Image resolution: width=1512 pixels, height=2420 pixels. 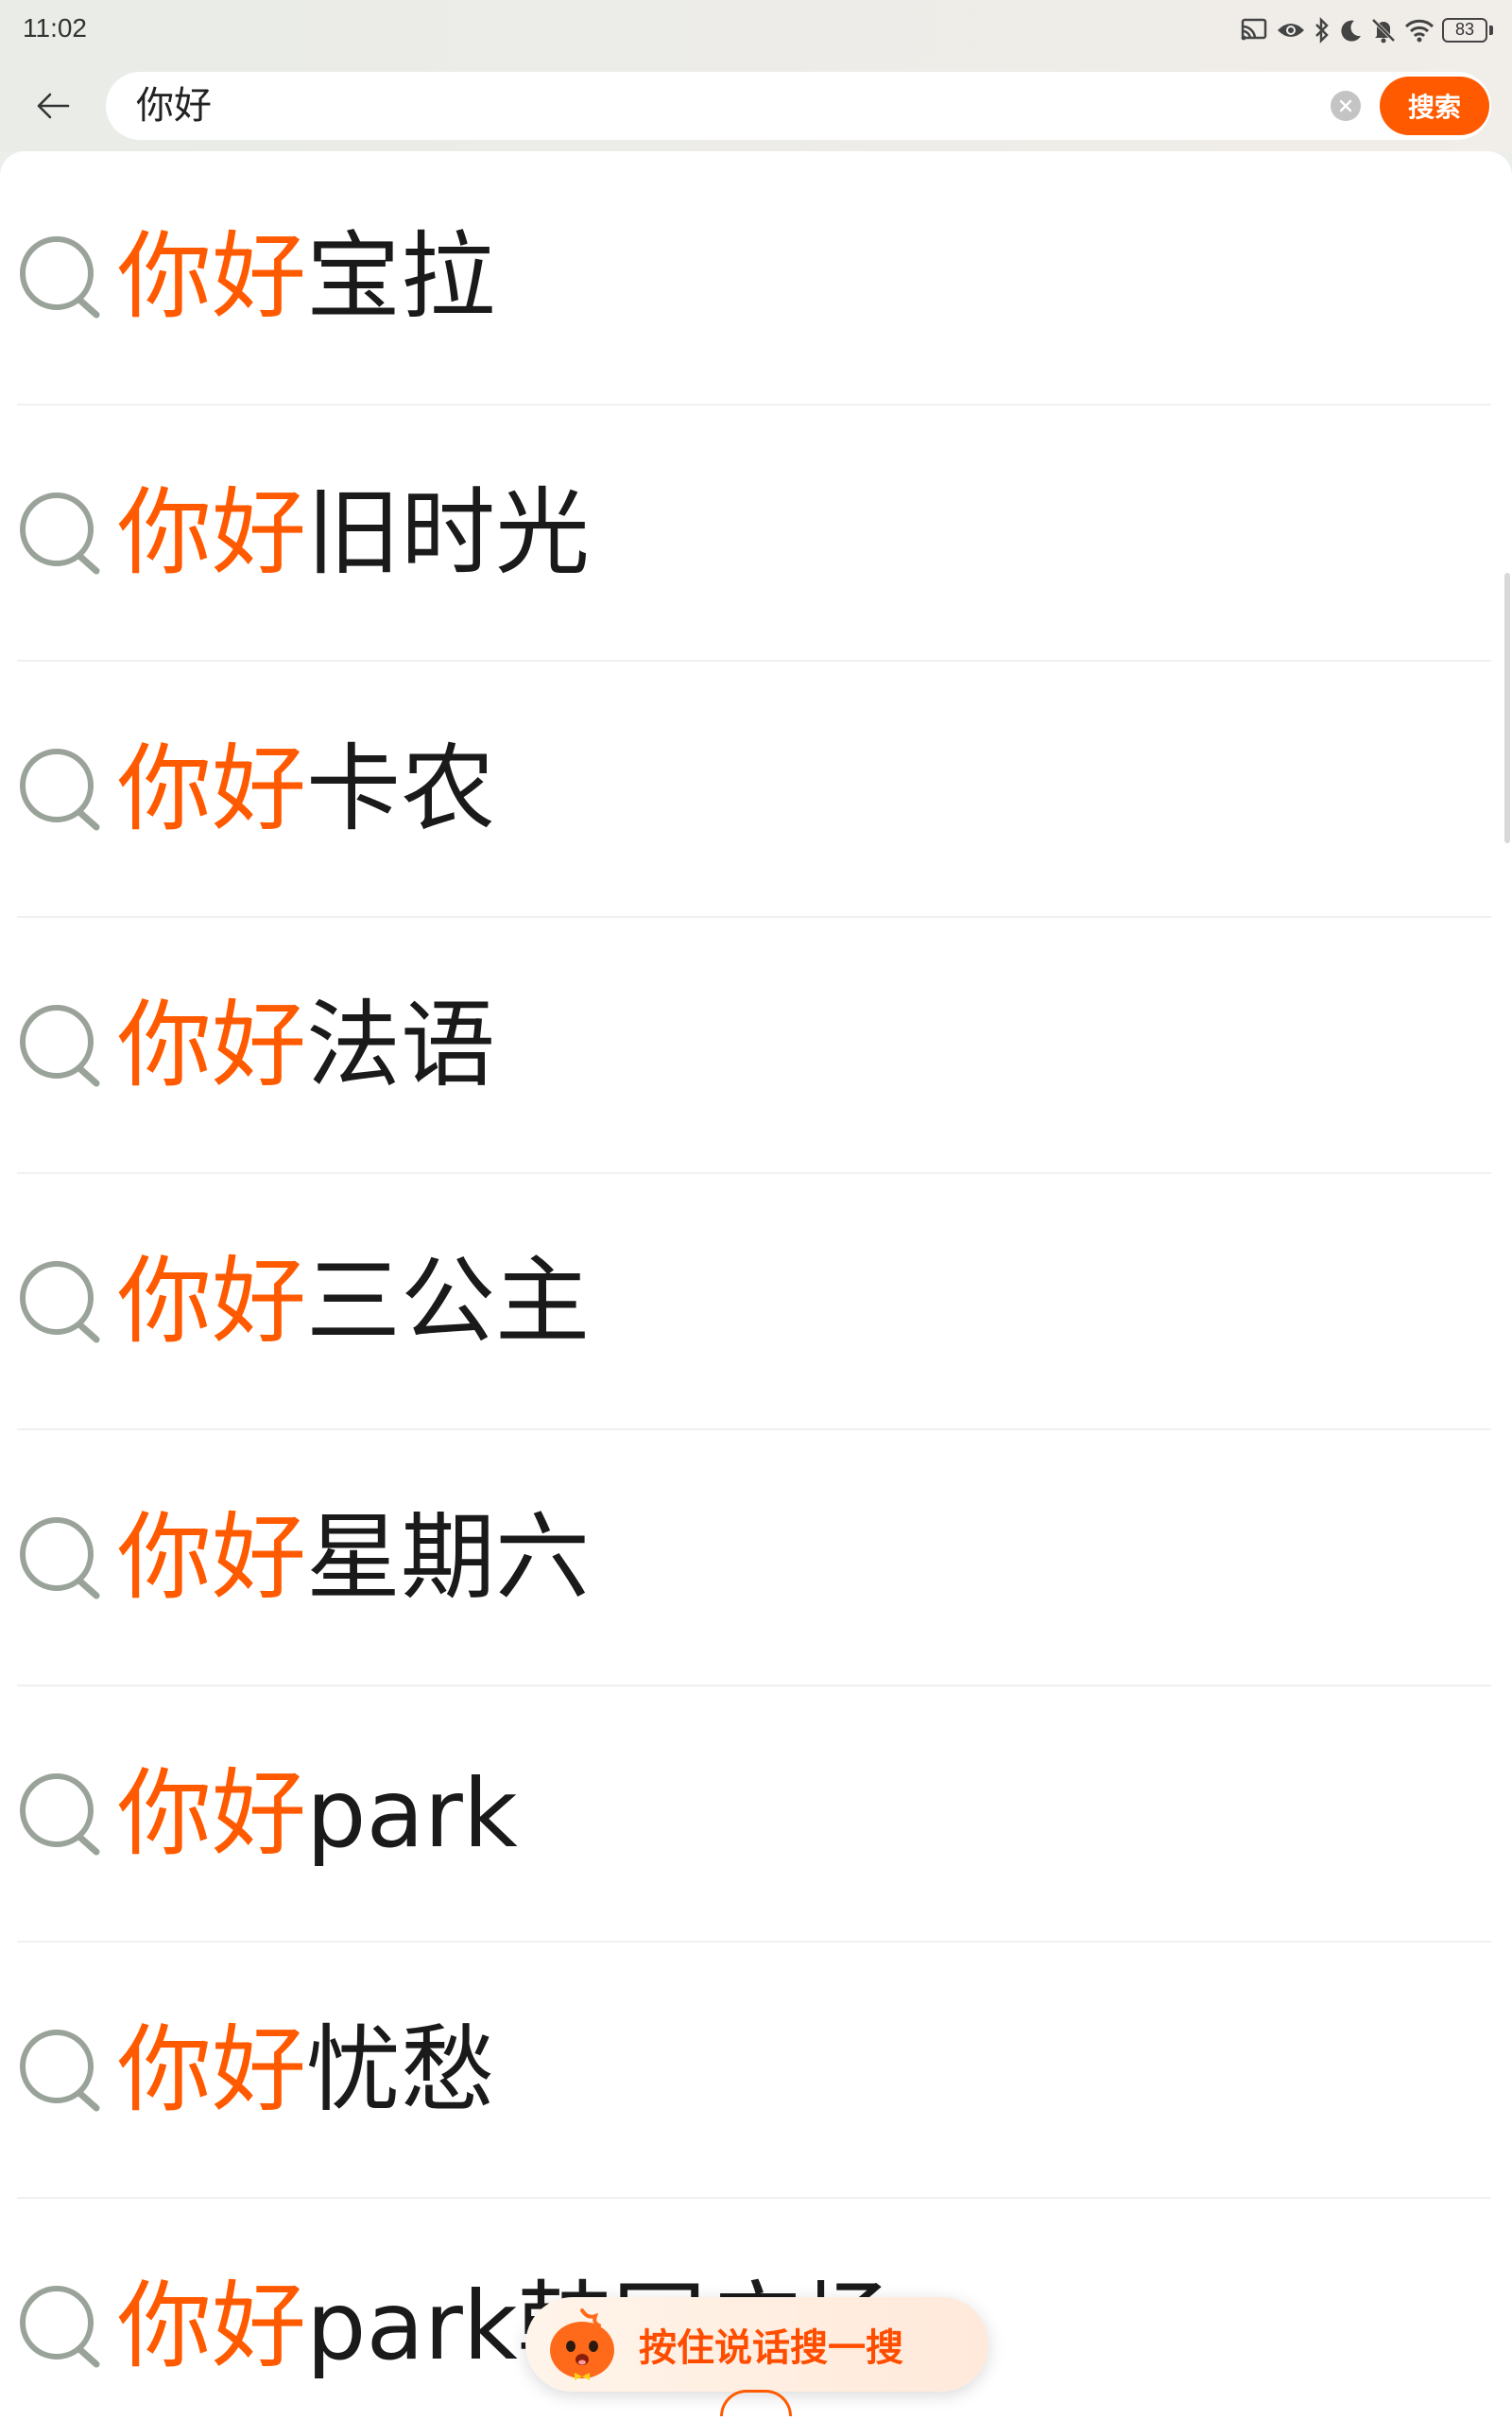 I want to click on suggestion-text: 你好忧愁, so click(x=306, y=2069).